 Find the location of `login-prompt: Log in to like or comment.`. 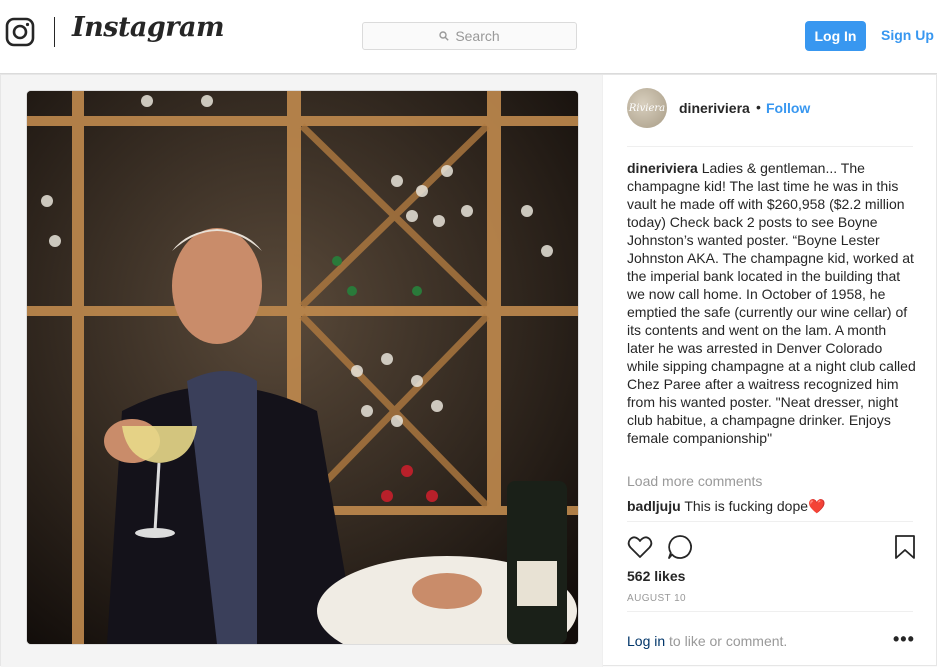

login-prompt: Log in to like or comment. is located at coordinates (707, 641).